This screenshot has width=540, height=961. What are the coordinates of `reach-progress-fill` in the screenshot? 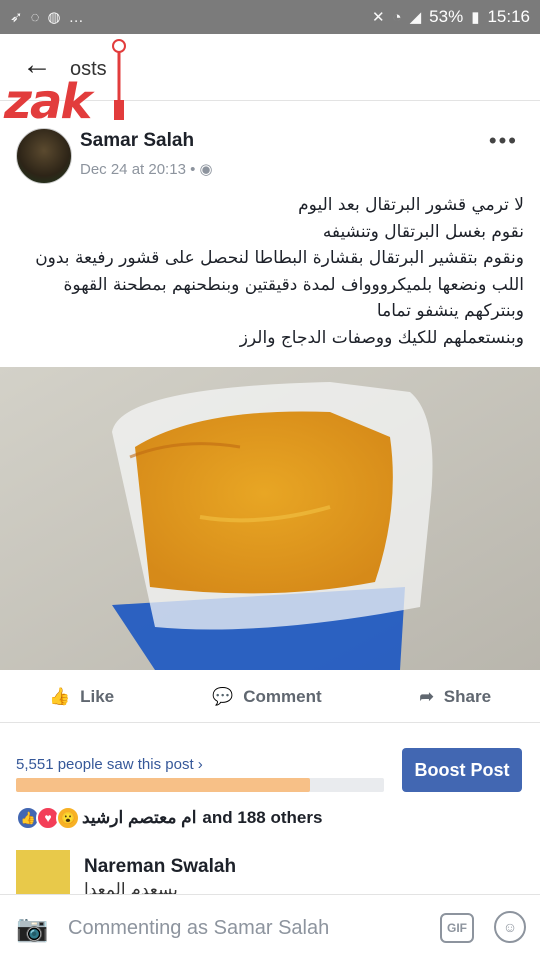 It's located at (163, 785).